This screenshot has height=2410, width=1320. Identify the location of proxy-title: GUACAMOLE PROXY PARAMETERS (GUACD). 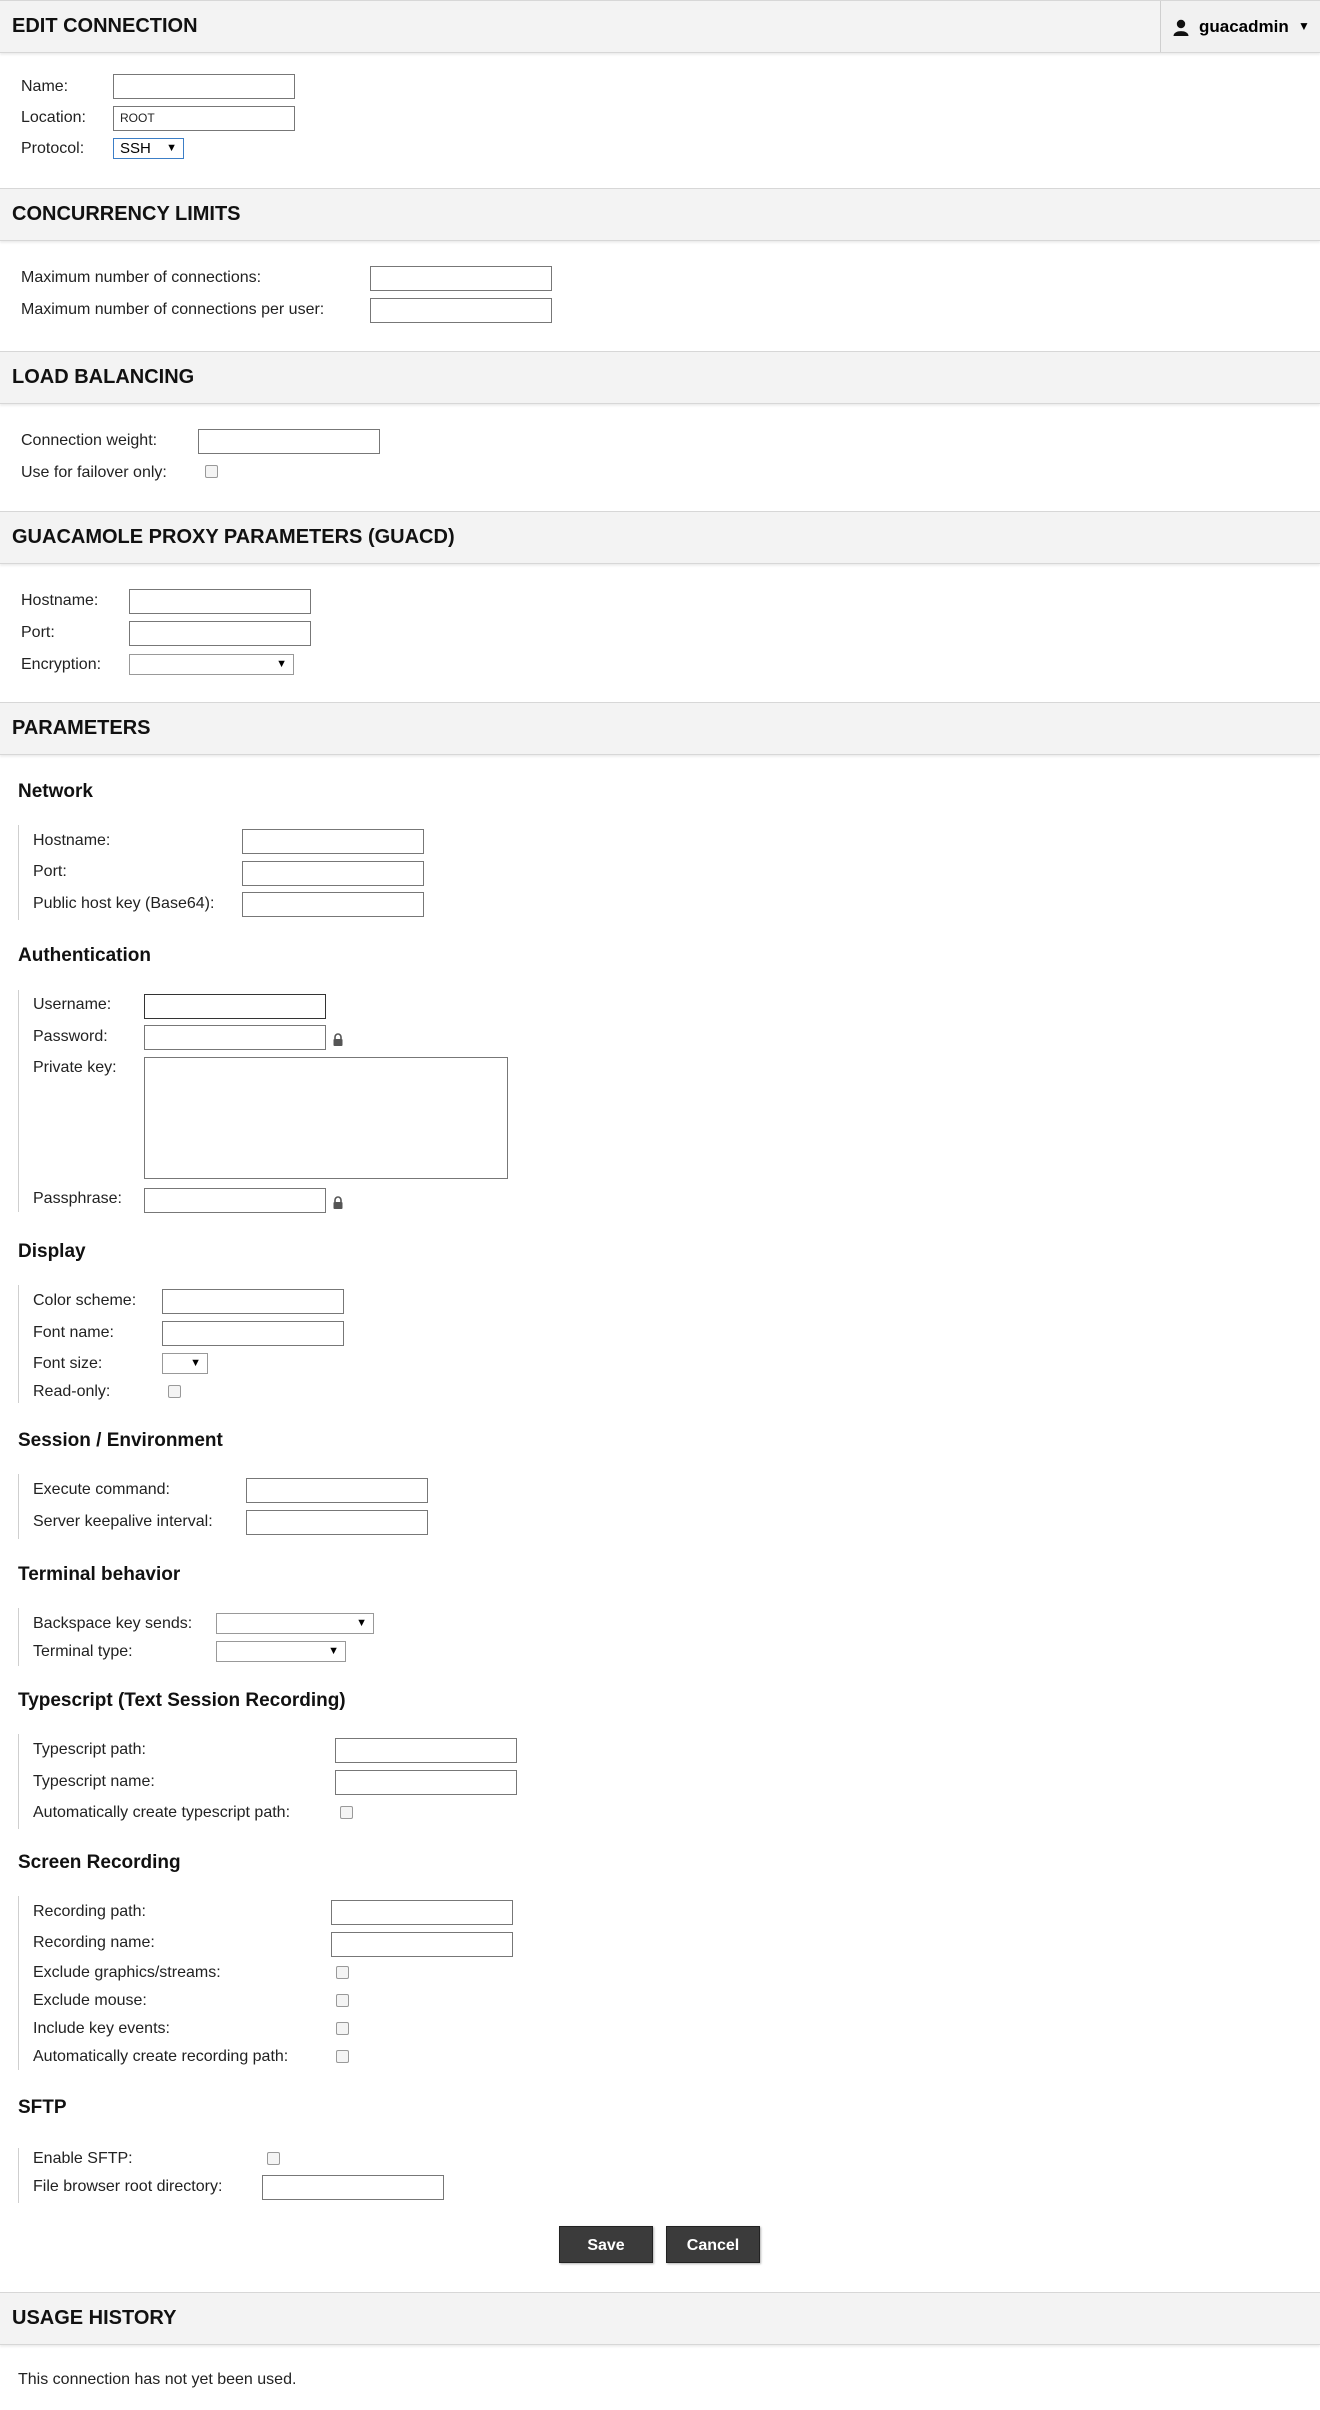
(233, 537).